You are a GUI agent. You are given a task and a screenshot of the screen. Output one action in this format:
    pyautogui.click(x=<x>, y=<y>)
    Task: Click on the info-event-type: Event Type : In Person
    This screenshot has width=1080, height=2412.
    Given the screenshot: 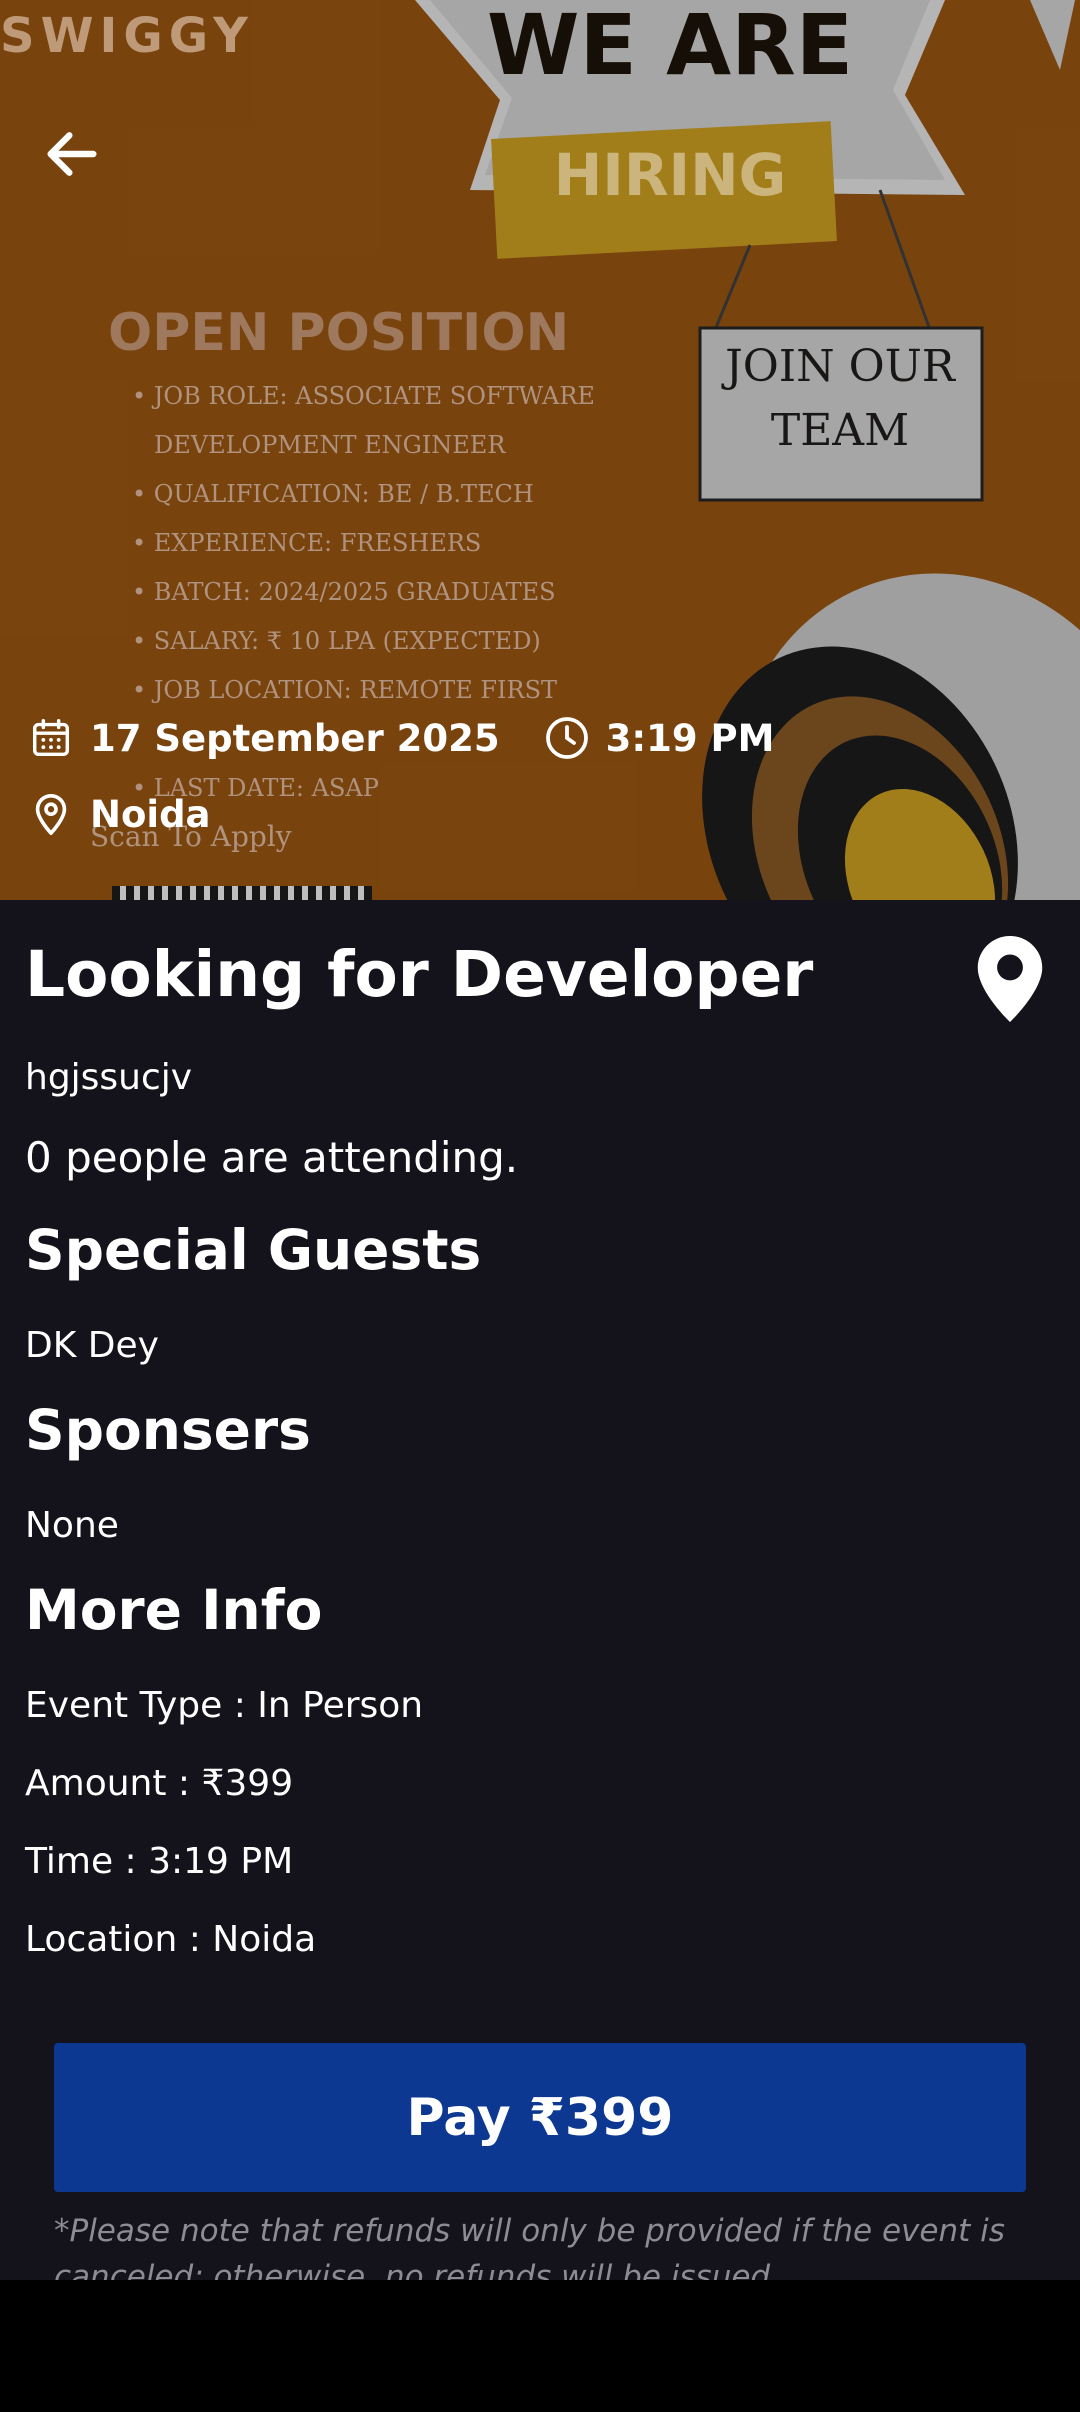 What is the action you would take?
    pyautogui.click(x=224, y=1705)
    